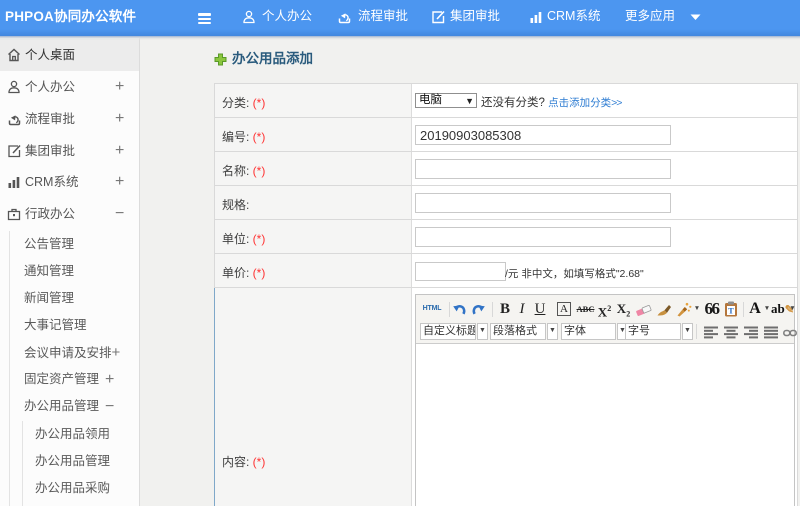  What do you see at coordinates (731, 311) in the screenshot?
I see `svg-text: T` at bounding box center [731, 311].